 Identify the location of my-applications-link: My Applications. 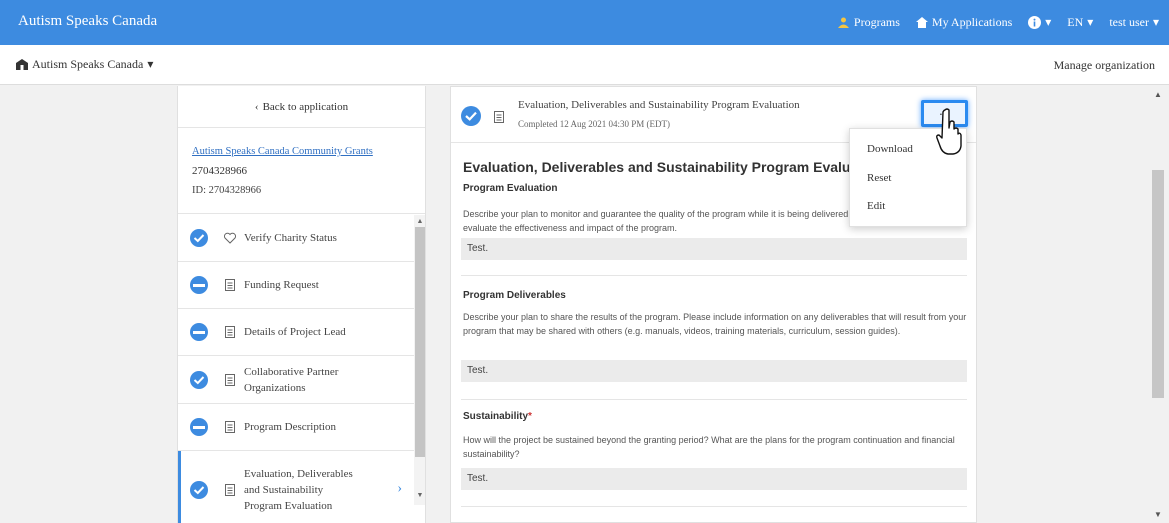
(964, 22).